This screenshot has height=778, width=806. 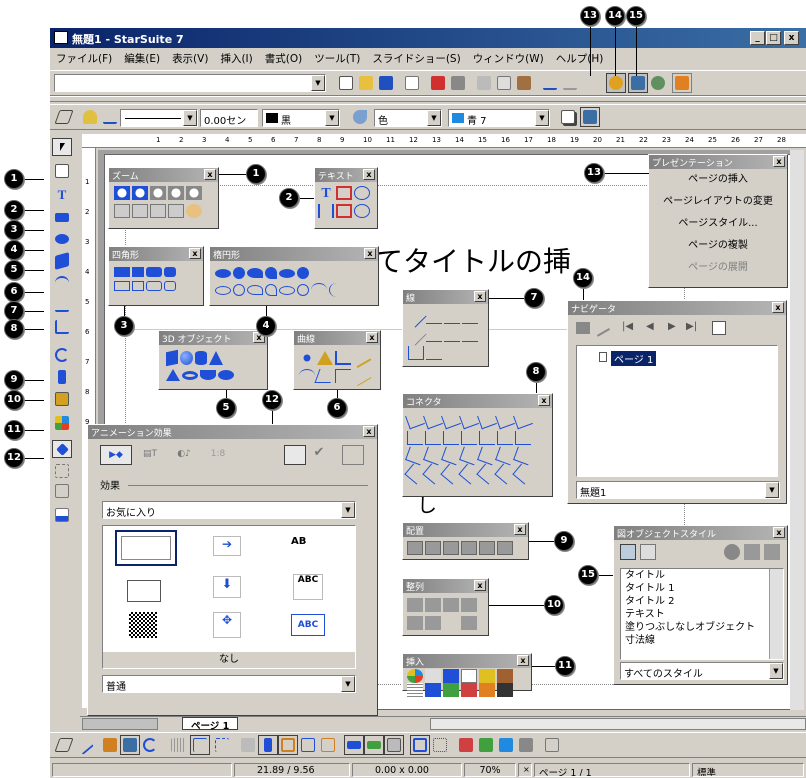 I want to click on menu-edit: 編集(E), so click(x=142, y=57).